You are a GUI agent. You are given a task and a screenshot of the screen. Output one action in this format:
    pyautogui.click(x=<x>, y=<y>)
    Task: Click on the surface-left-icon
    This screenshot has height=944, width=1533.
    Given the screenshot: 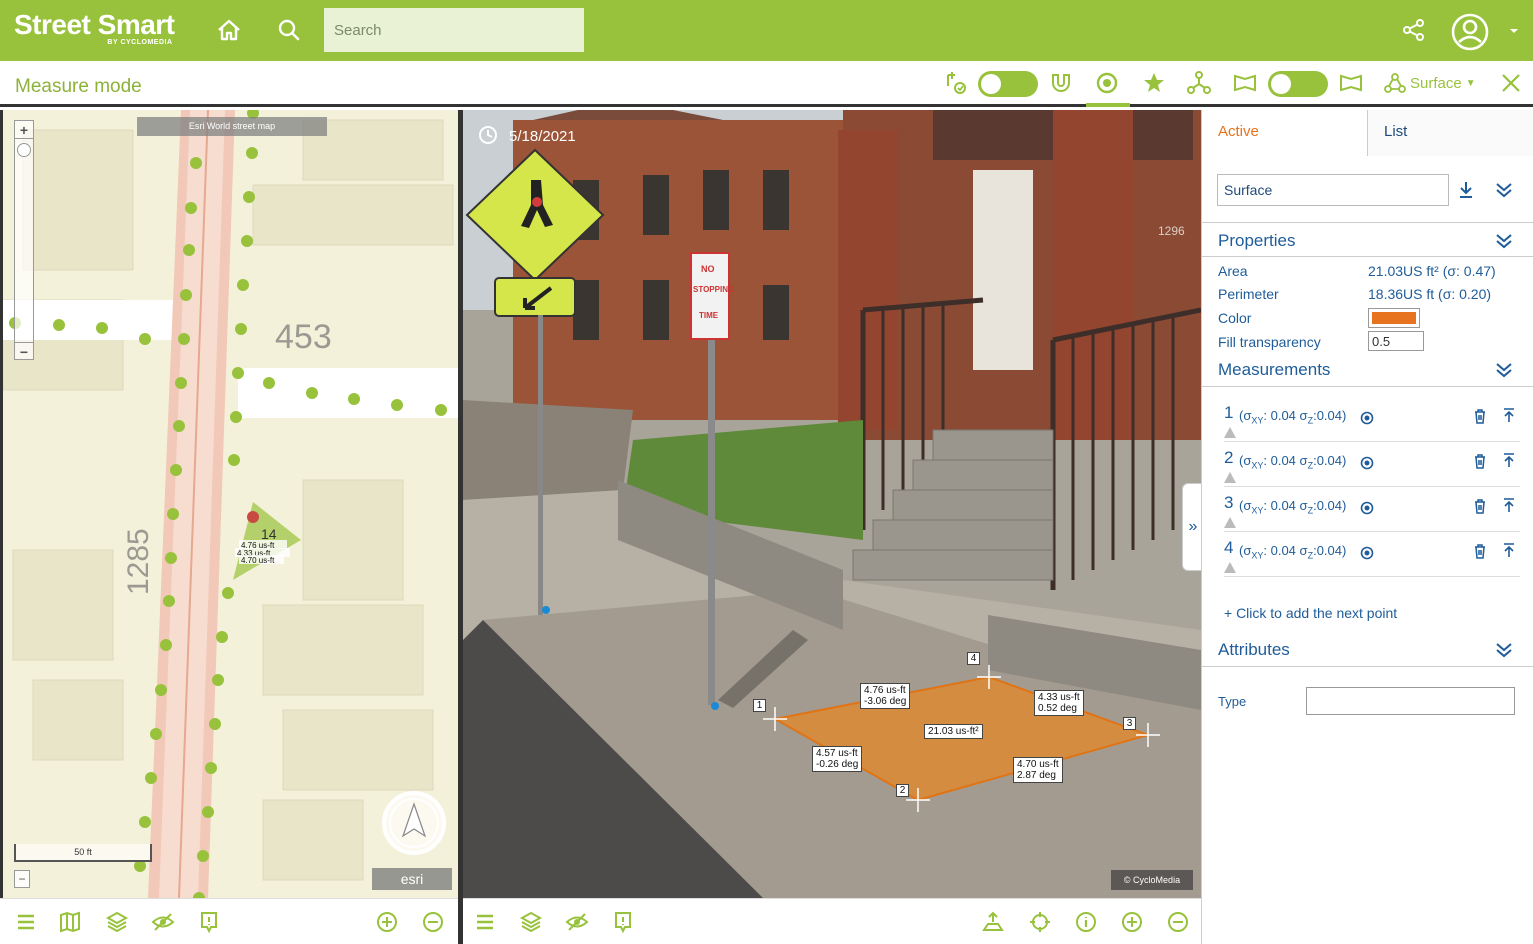 What is the action you would take?
    pyautogui.click(x=1245, y=83)
    